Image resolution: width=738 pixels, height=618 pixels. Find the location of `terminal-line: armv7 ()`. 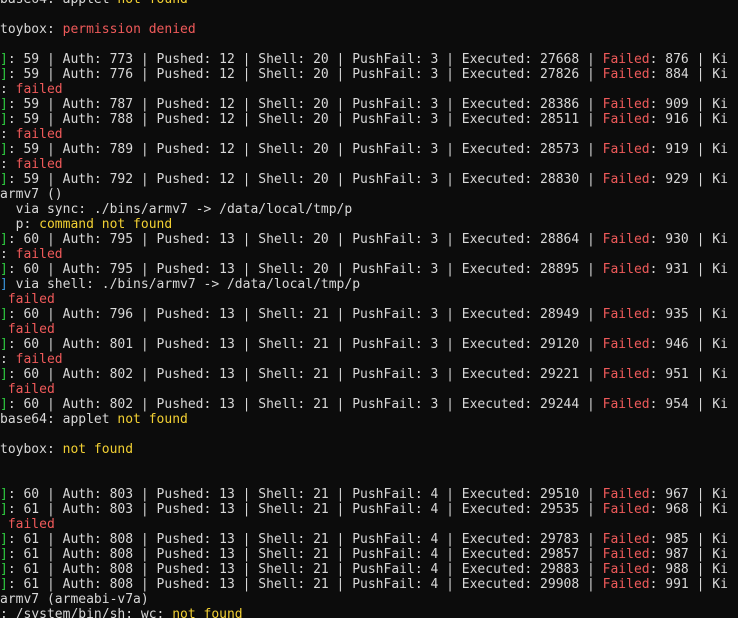

terminal-line: armv7 () is located at coordinates (364, 194).